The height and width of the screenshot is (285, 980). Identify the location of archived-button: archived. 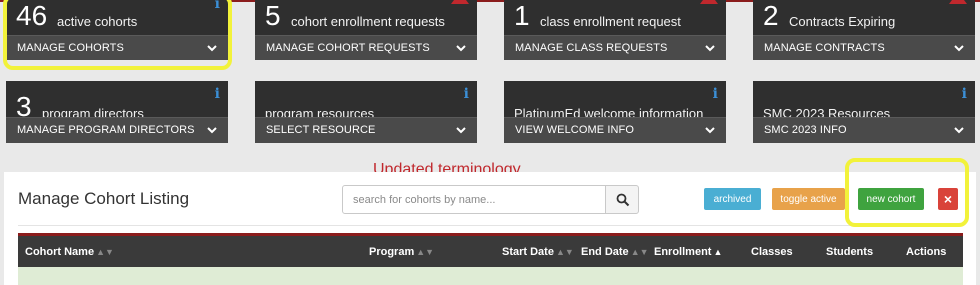
(732, 199).